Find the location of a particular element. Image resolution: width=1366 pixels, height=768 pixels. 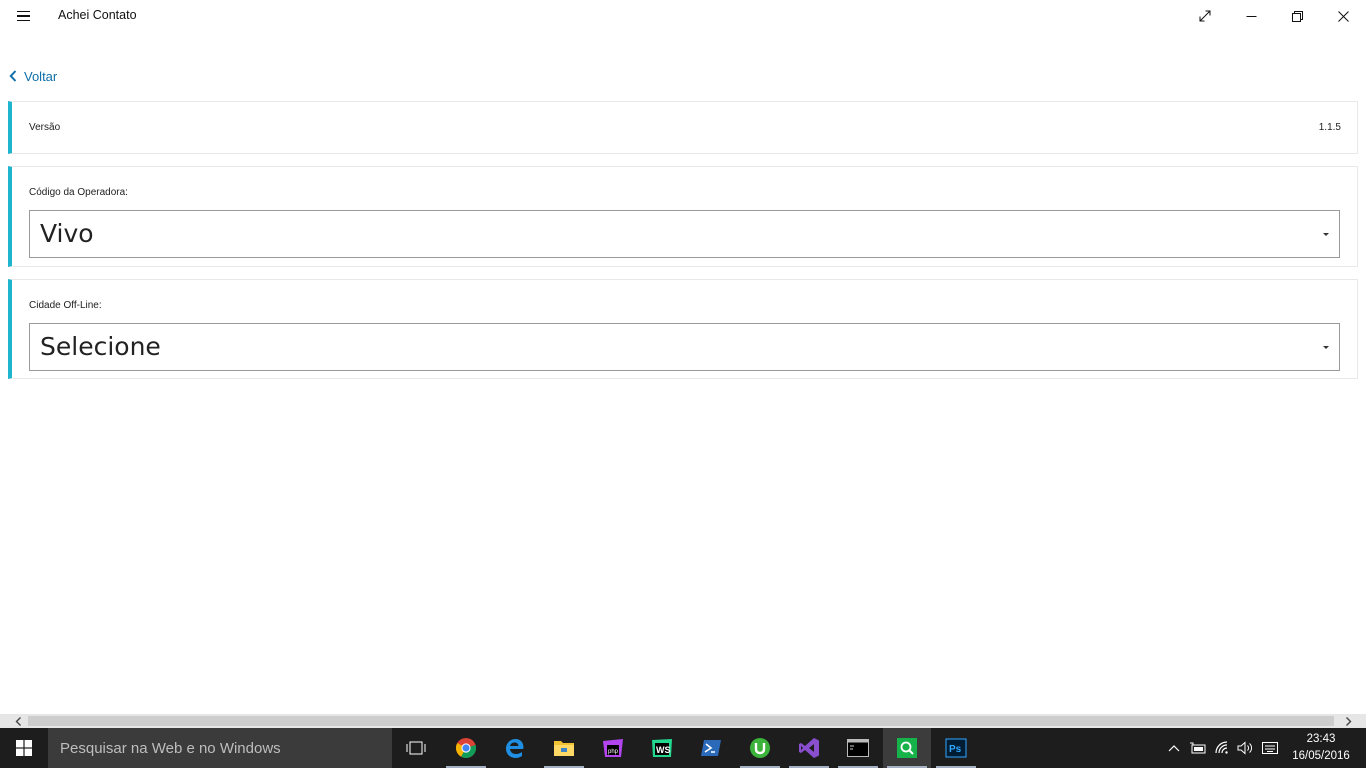

taskbar-app-chrome is located at coordinates (466, 748).